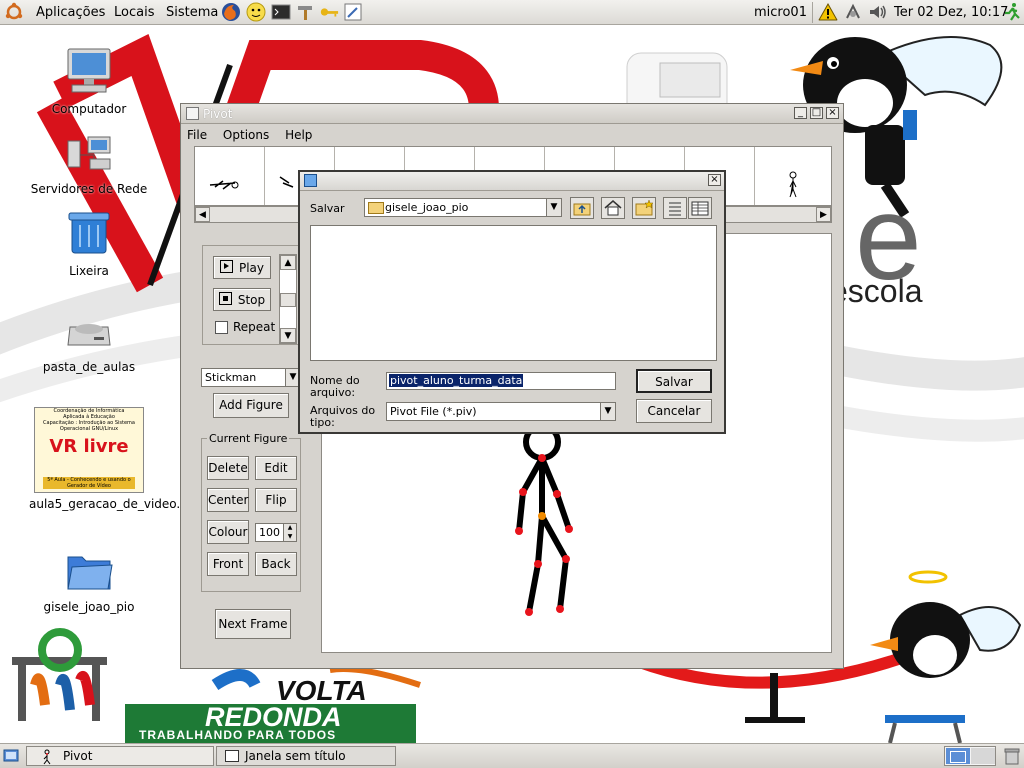 The height and width of the screenshot is (768, 1024). Describe the element at coordinates (253, 624) in the screenshot. I see `next-frame-button: Next Frame` at that location.